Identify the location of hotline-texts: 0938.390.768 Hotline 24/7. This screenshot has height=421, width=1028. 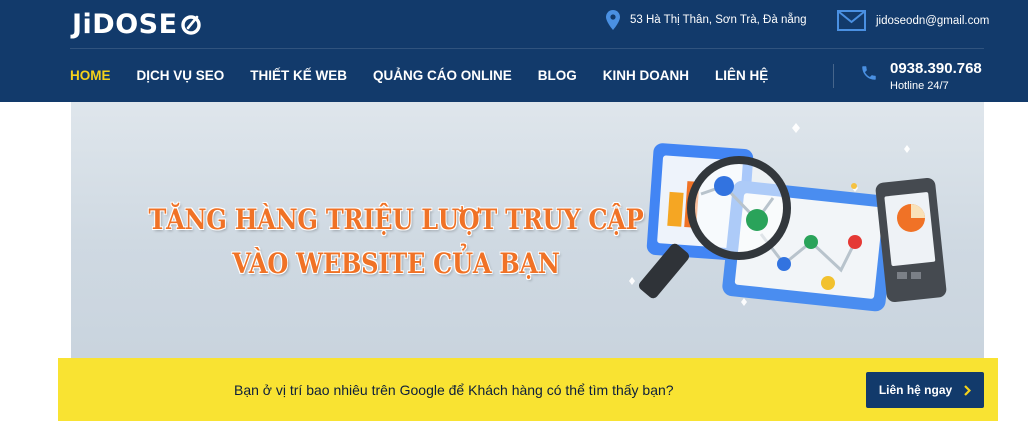
(936, 76).